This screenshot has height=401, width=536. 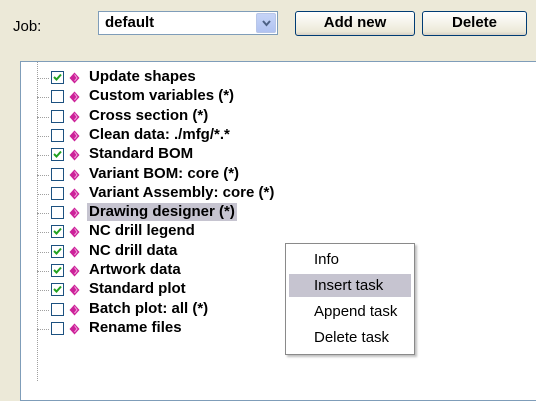 I want to click on delete-button: Delete, so click(x=474, y=23).